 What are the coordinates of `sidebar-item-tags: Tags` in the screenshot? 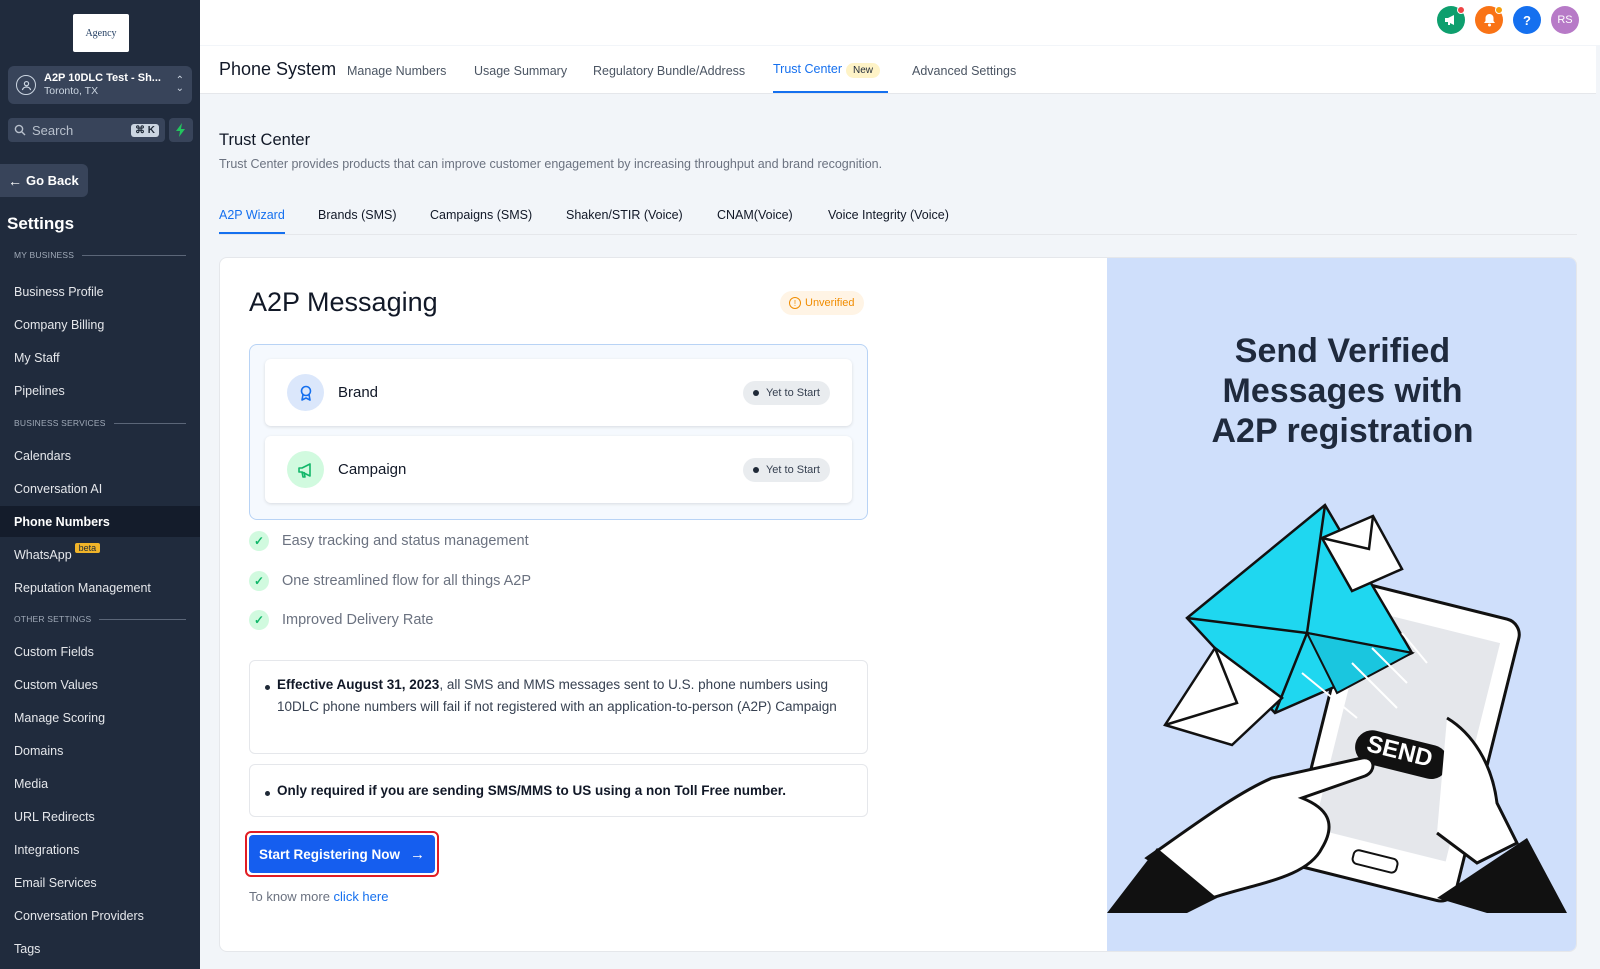 It's located at (100, 948).